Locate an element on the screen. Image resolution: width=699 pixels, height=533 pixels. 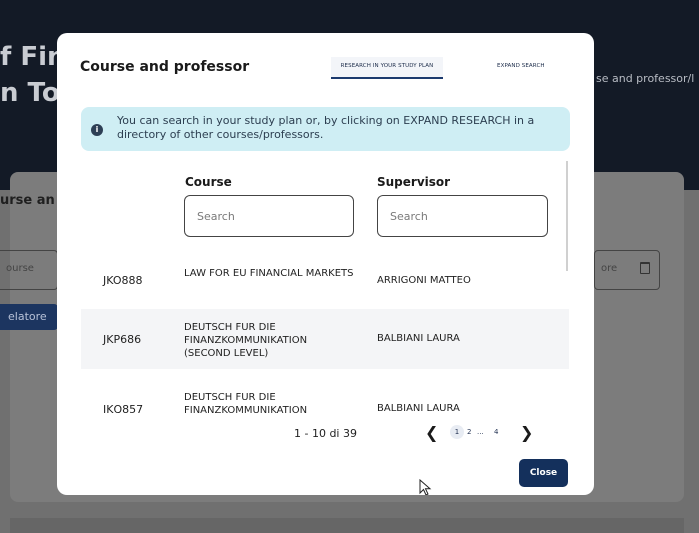
row-course: DEUTSCH FUR DIE FINANZKOMMUNIKATION is located at coordinates (246, 402).